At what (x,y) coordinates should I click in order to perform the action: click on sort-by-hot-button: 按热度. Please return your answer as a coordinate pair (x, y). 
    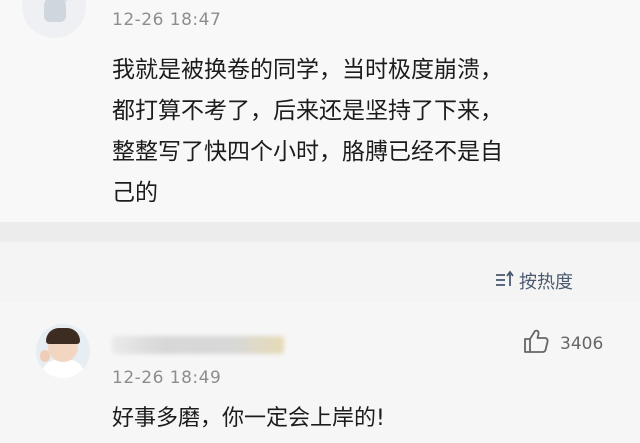
    Looking at the image, I should click on (533, 281).